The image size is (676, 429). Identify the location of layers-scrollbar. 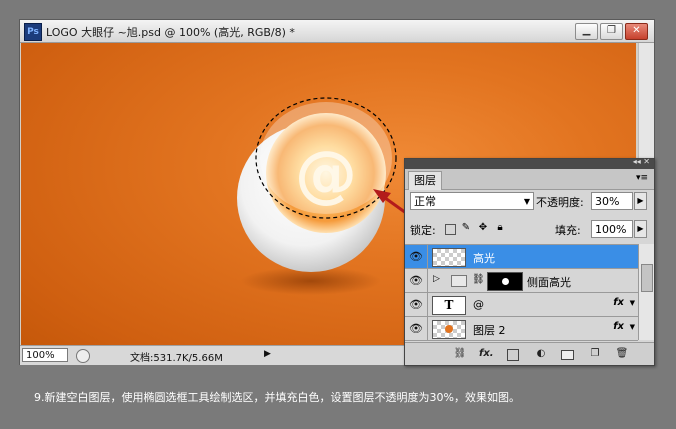
(646, 292).